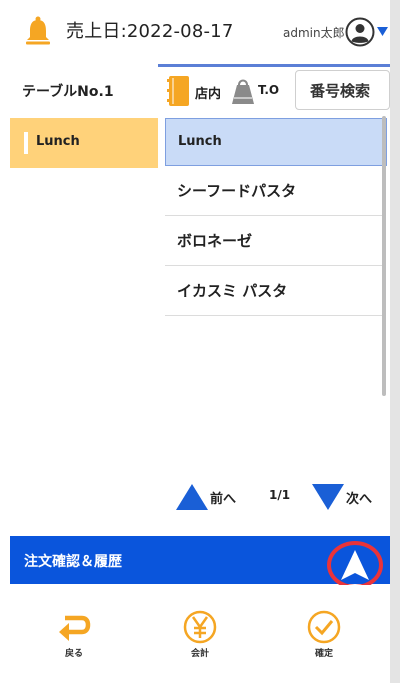  Describe the element at coordinates (232, 291) in the screenshot. I see `menu-item-label: イカスミ パスタ` at that location.